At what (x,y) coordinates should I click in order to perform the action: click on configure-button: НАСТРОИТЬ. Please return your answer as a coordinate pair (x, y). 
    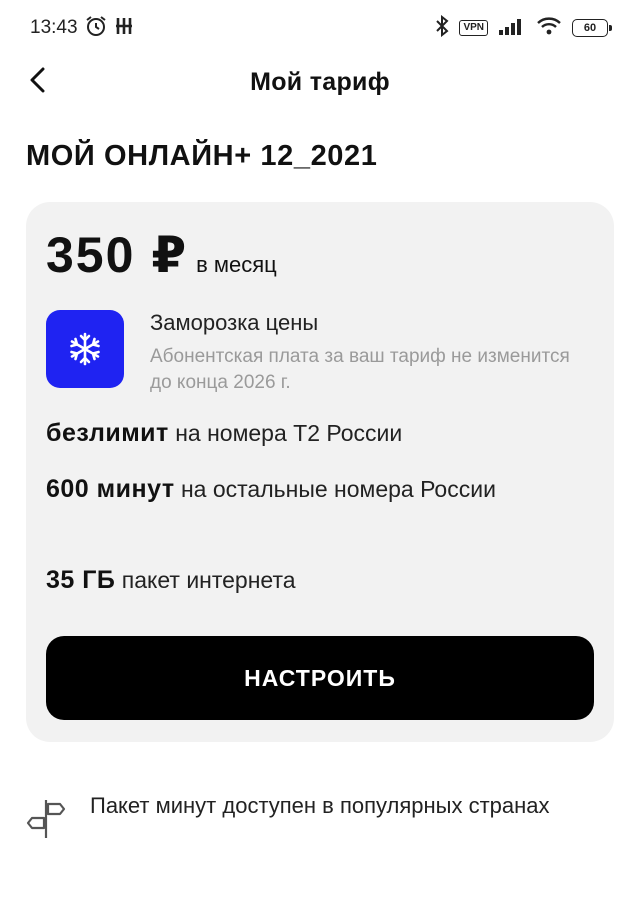
    Looking at the image, I should click on (320, 678).